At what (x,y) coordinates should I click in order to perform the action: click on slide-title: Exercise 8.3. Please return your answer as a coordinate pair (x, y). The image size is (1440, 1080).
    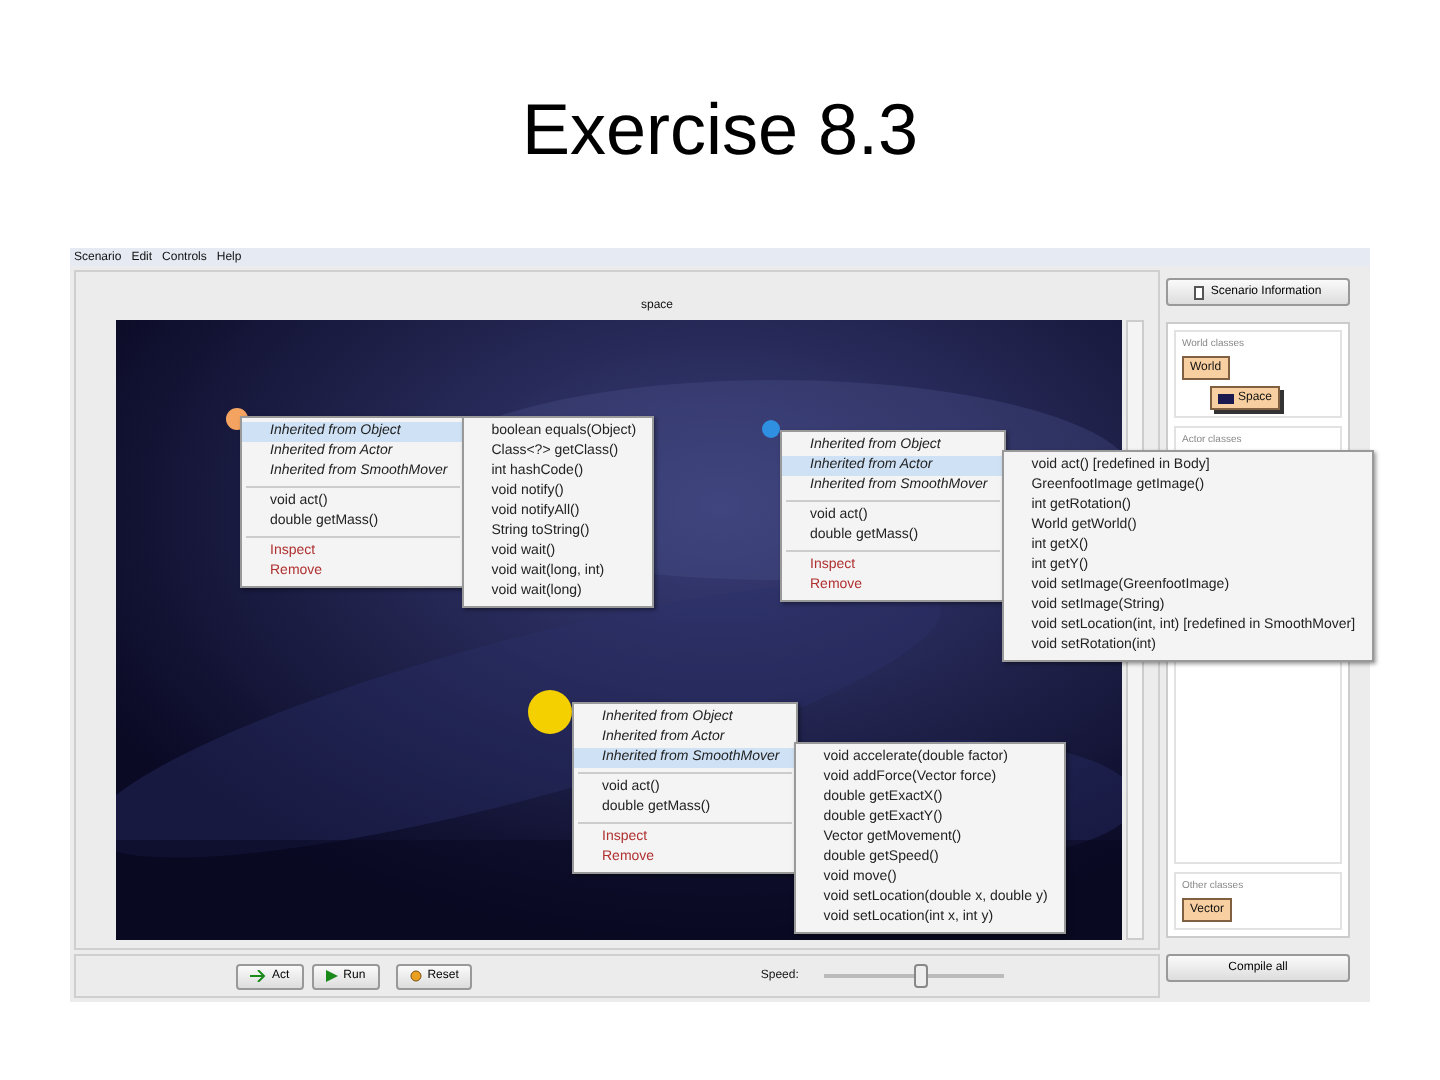
    Looking at the image, I should click on (720, 131).